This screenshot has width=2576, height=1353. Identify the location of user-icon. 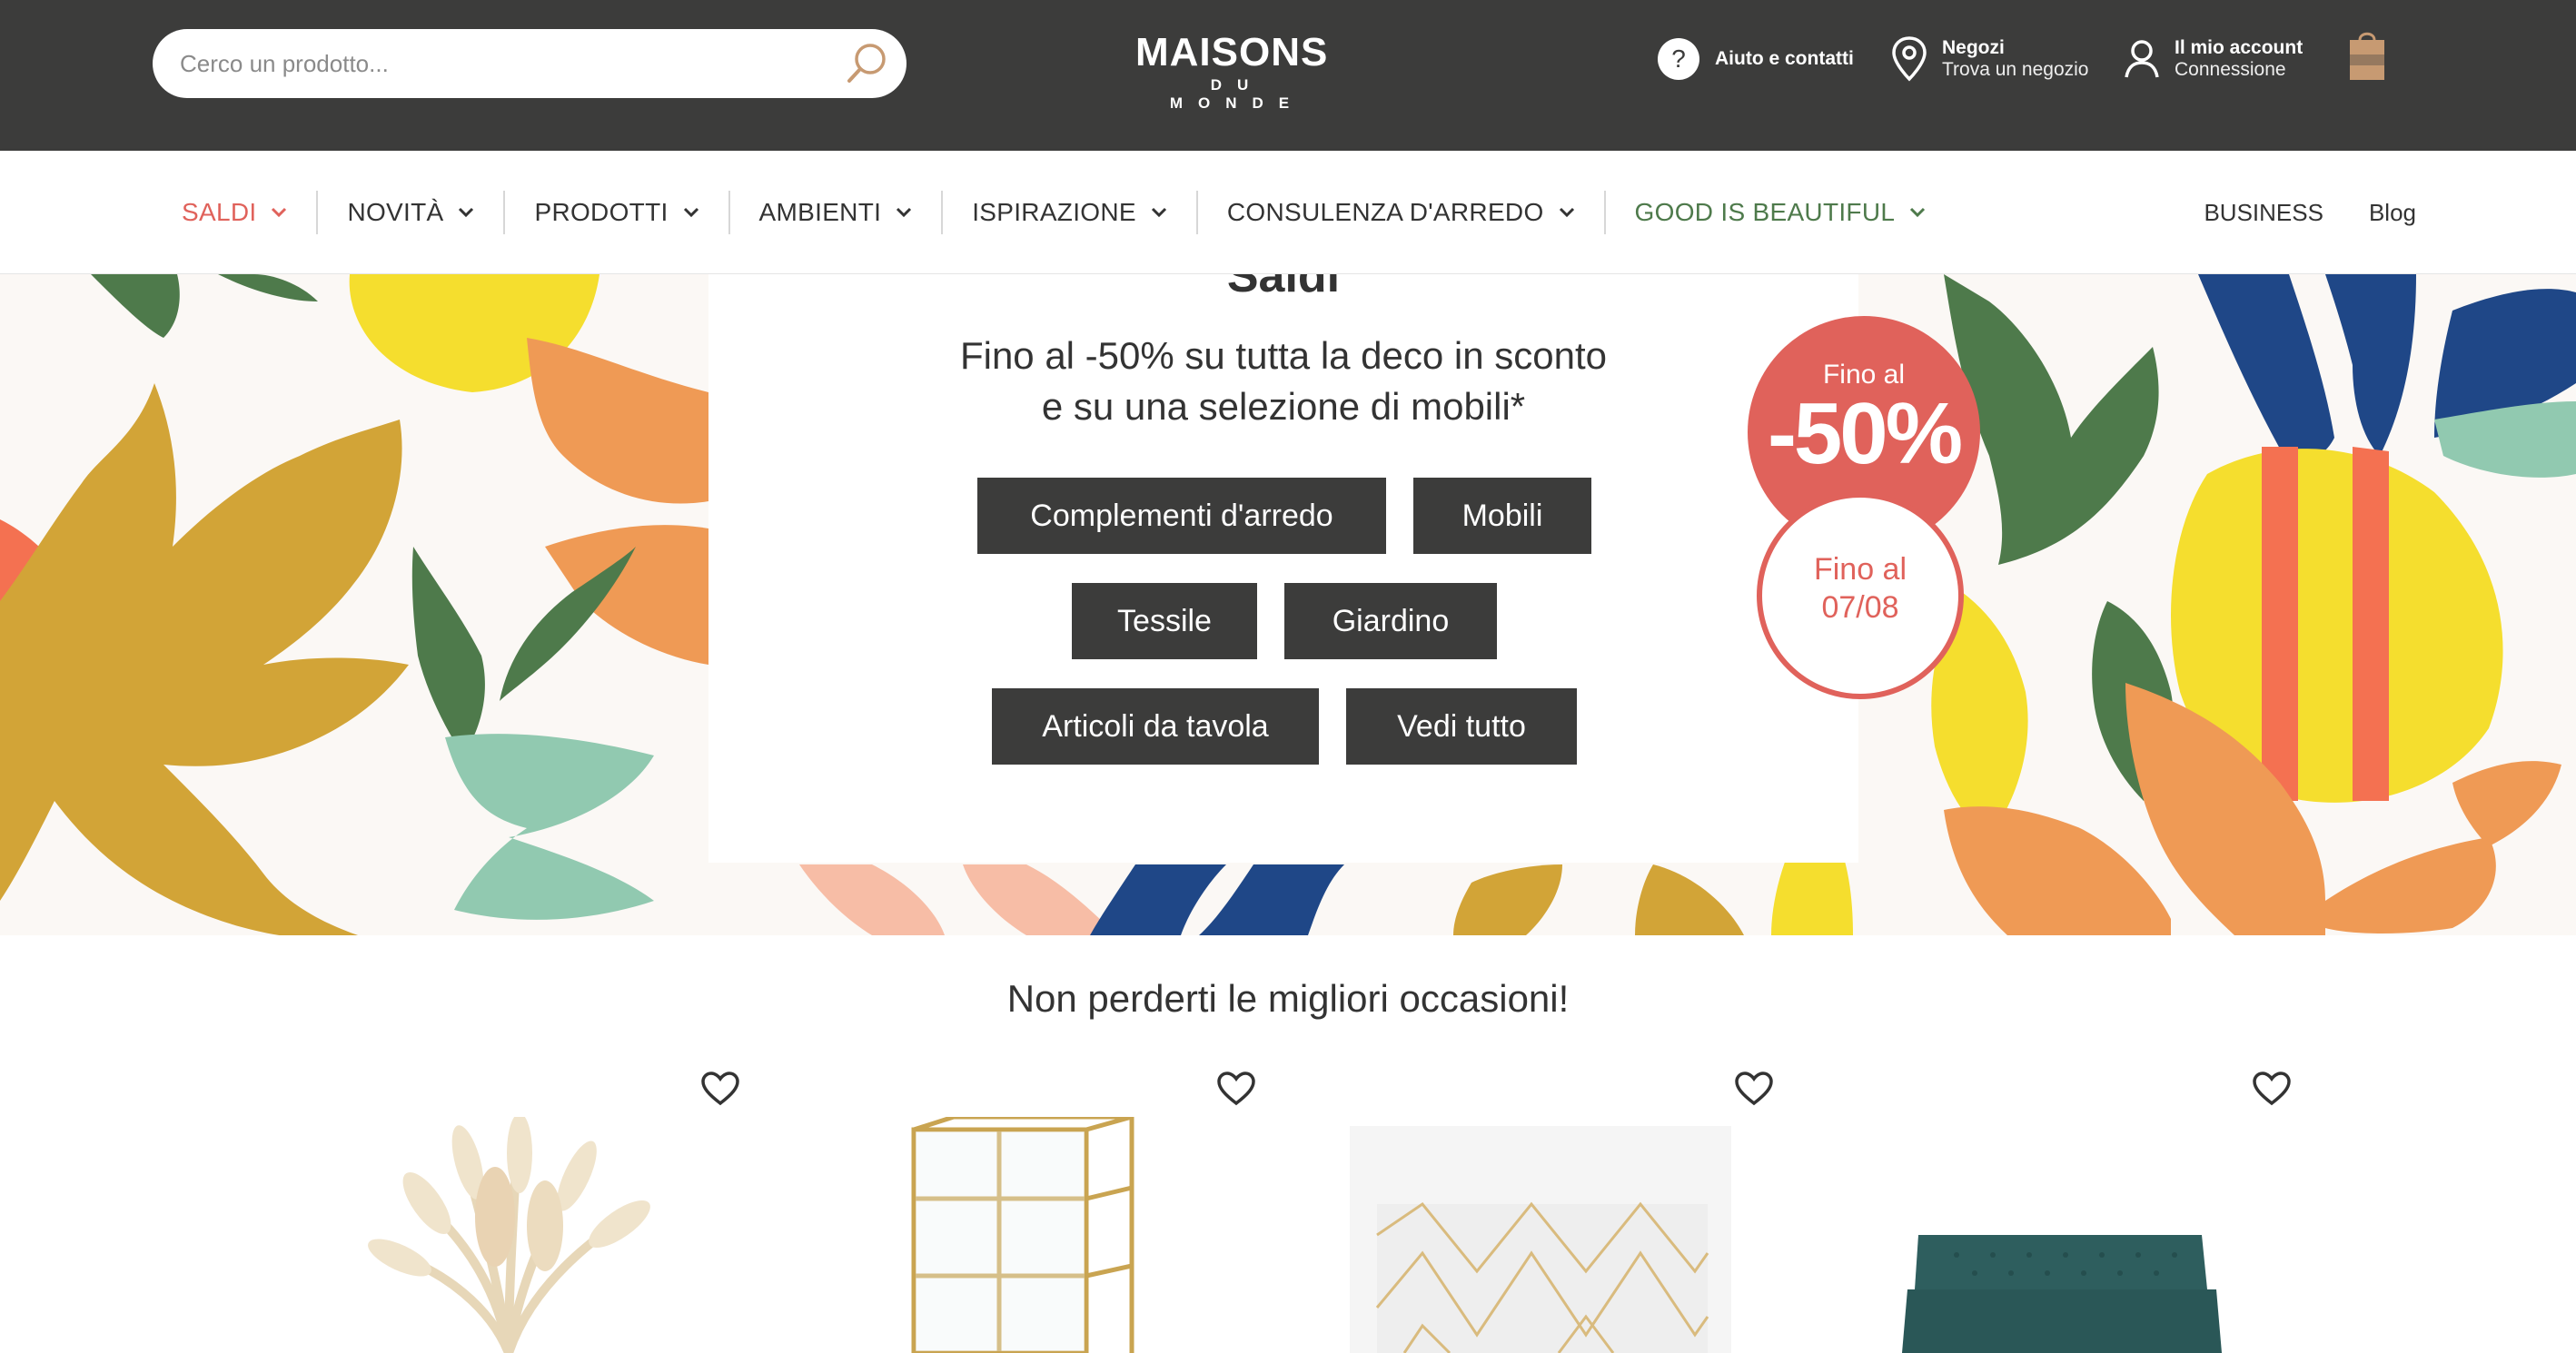
(2142, 59).